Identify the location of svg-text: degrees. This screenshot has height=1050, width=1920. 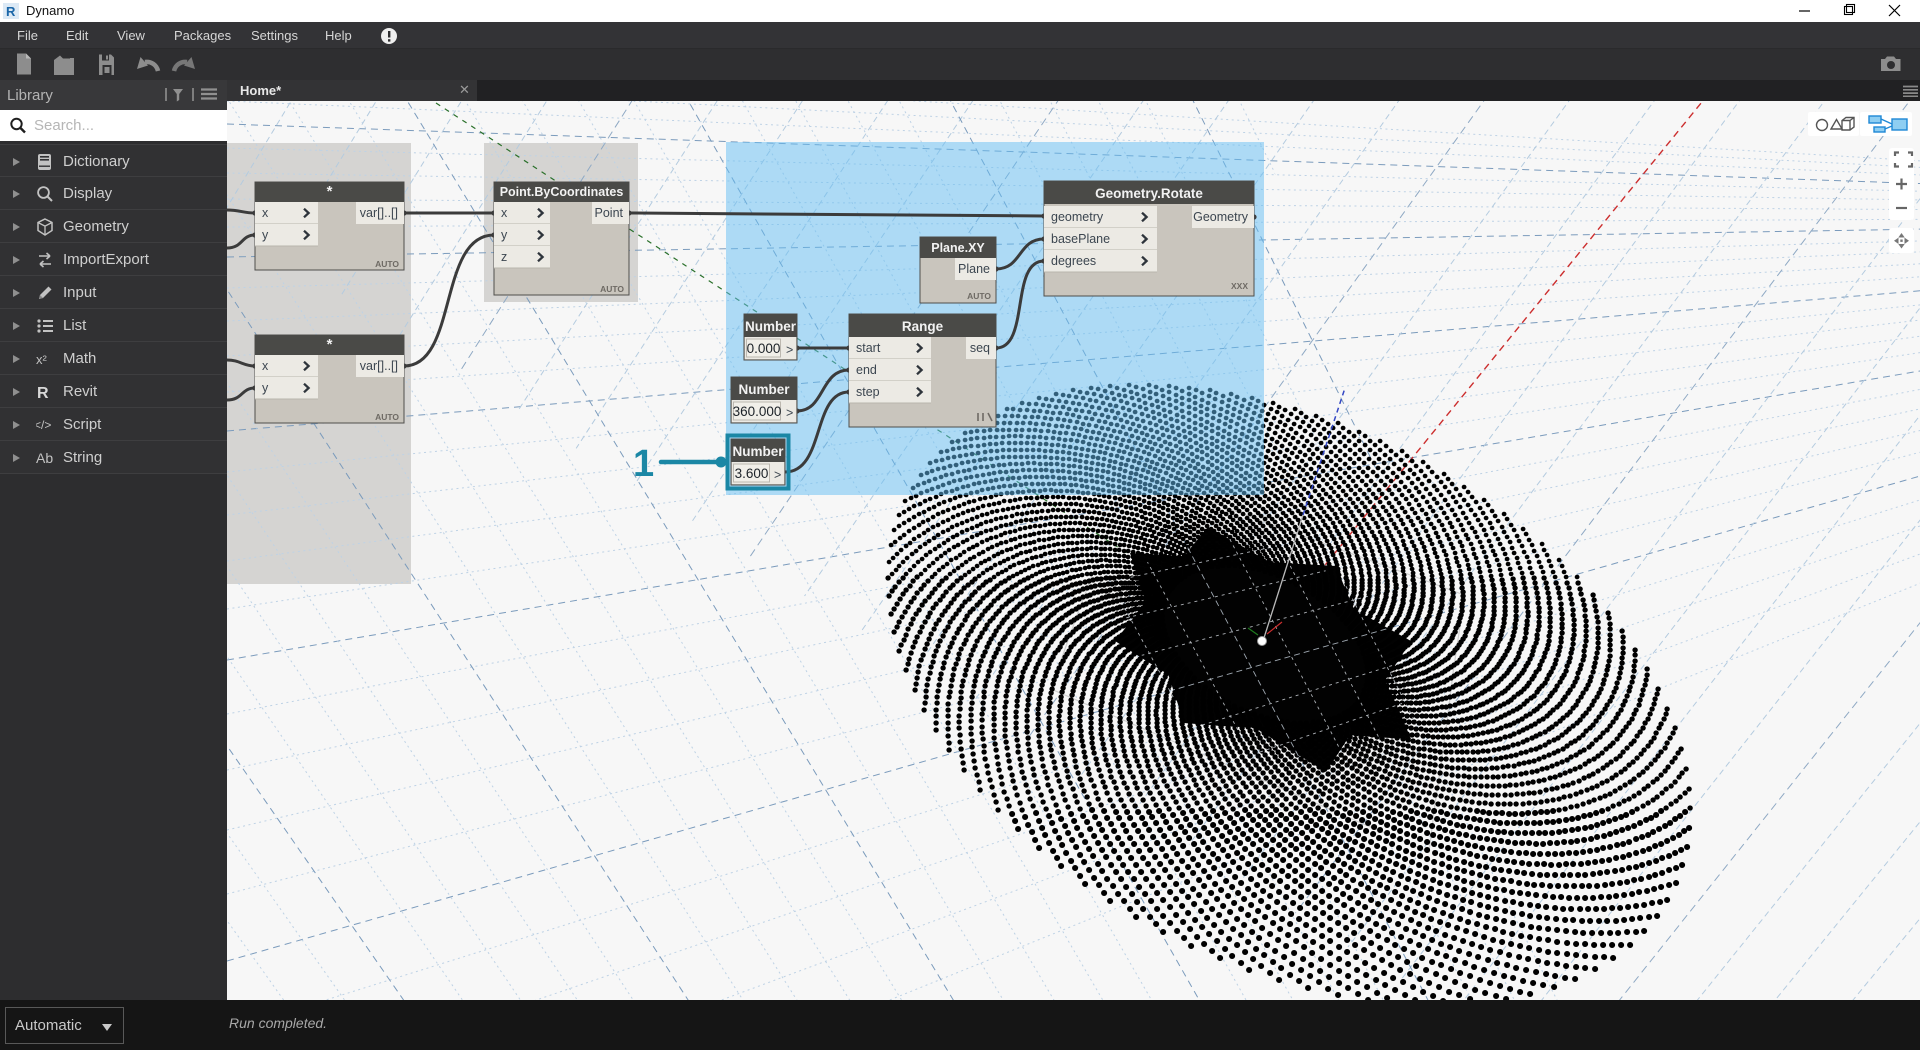
(1073, 261).